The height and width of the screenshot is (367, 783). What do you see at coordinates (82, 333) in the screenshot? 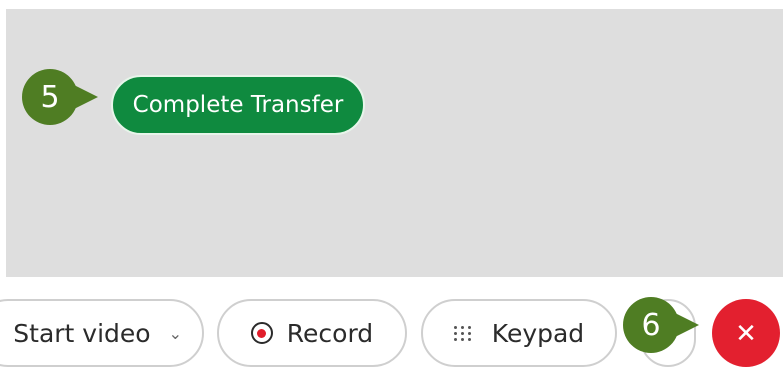
I see `start-video-label: Start video` at bounding box center [82, 333].